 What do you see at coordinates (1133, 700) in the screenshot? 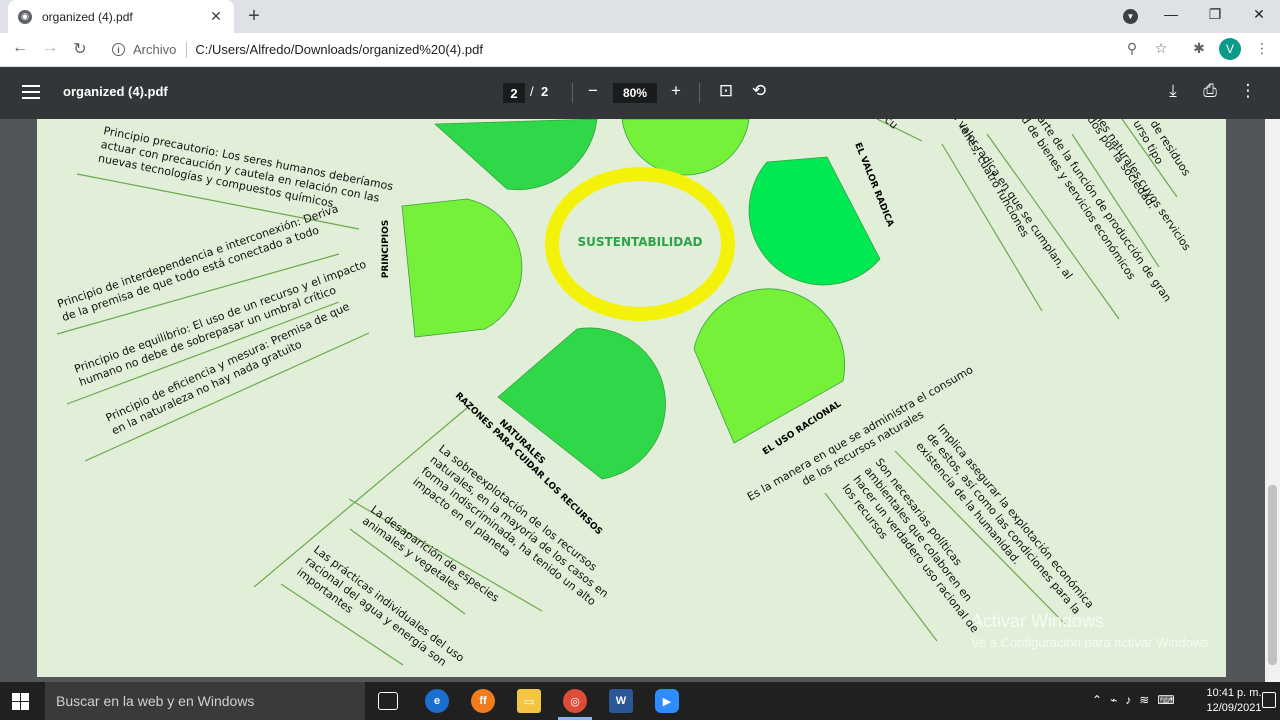
I see `system-tray: ⌃ ⌁ ♪ ≋ ⌨` at bounding box center [1133, 700].